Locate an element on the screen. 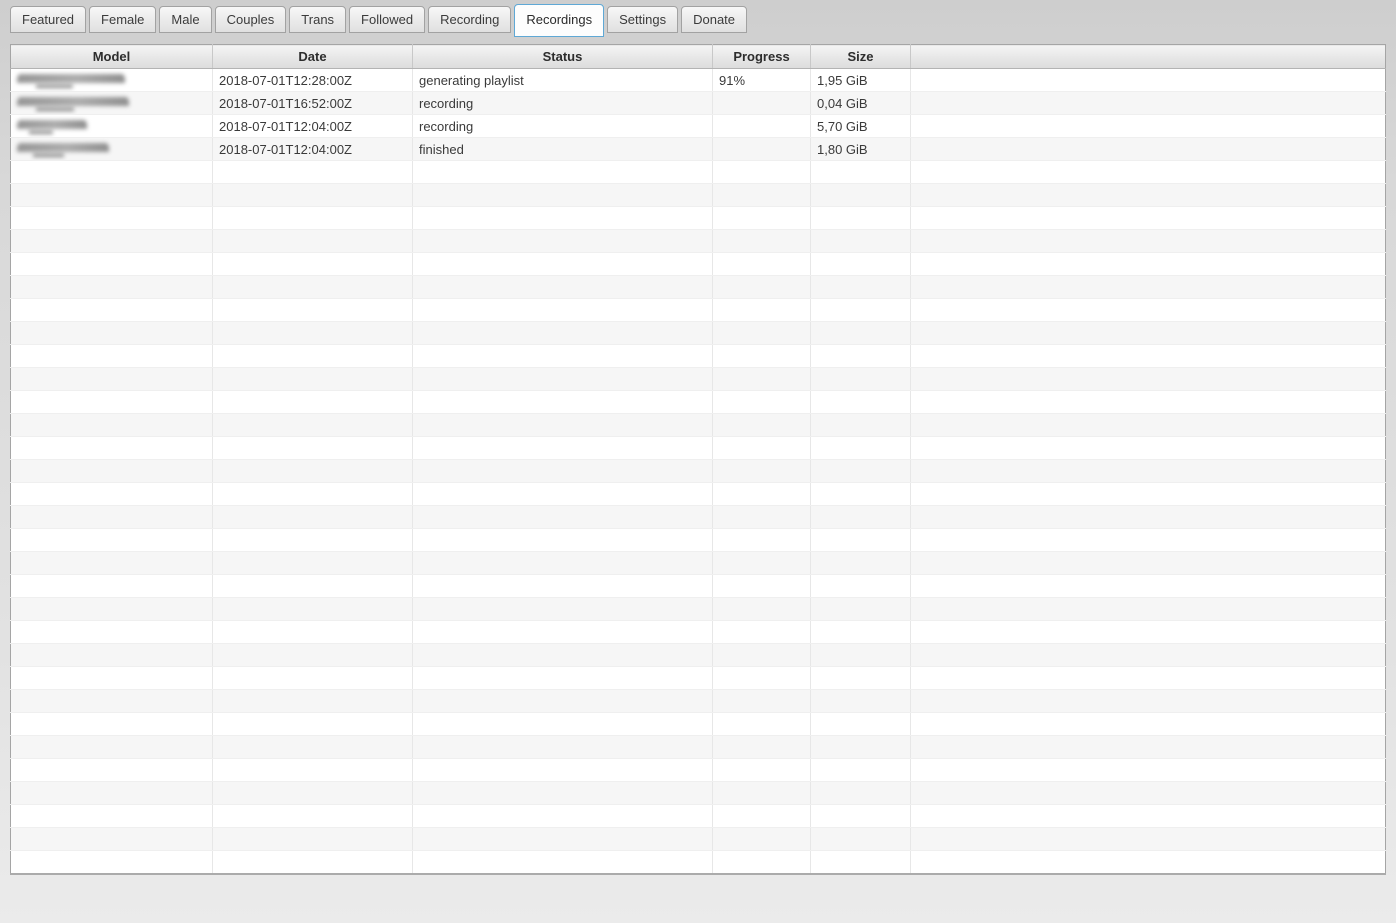  column-header-date: Date is located at coordinates (312, 56).